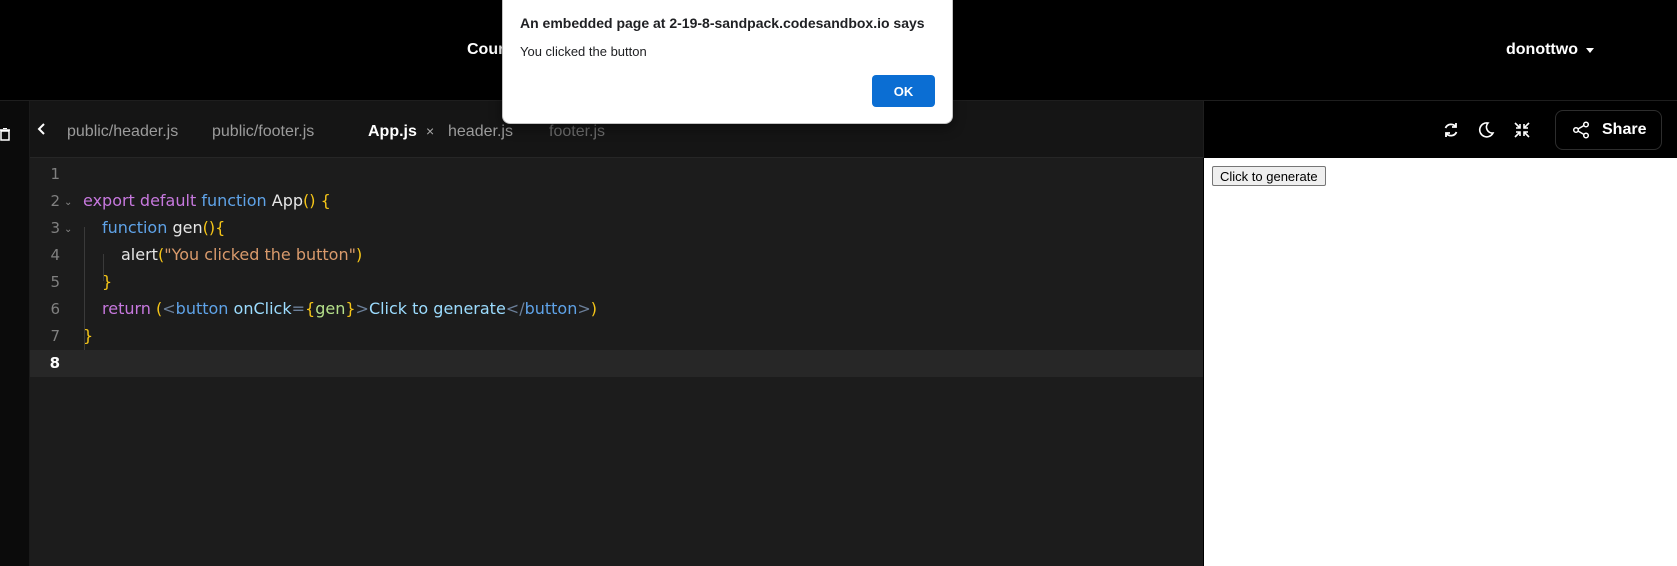 Image resolution: width=1677 pixels, height=566 pixels. What do you see at coordinates (190, 200) in the screenshot?
I see `code-line: 2 ⌄ export default function App() {` at bounding box center [190, 200].